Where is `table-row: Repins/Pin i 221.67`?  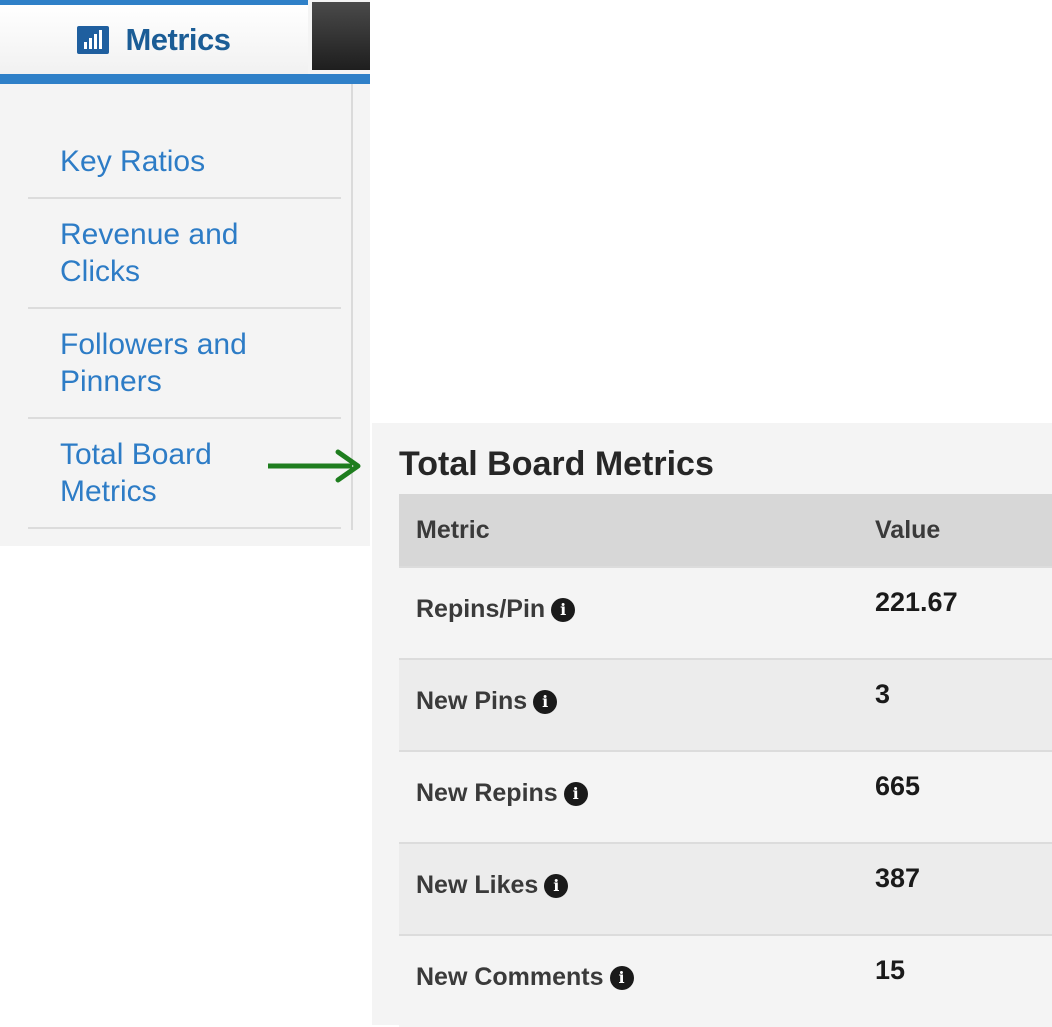 table-row: Repins/Pin i 221.67 is located at coordinates (725, 612).